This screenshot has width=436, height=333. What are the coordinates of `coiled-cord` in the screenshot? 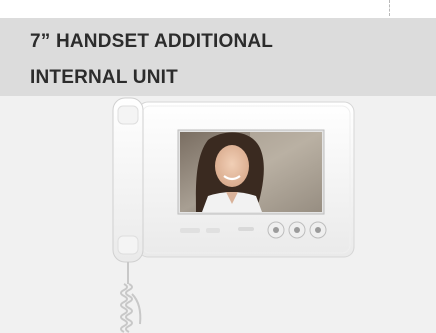 It's located at (131, 297).